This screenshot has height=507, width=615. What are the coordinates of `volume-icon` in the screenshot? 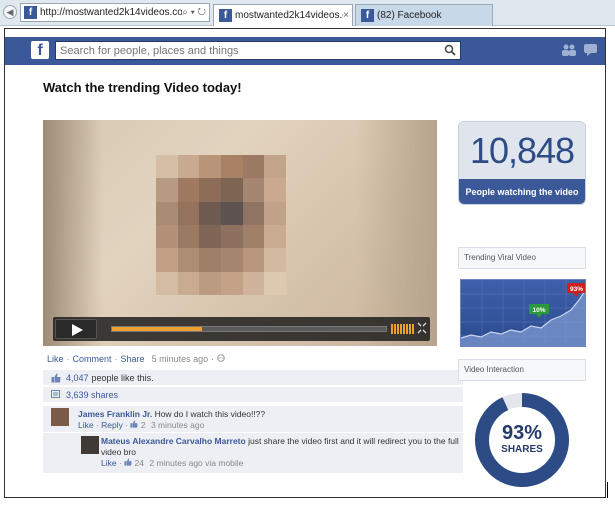 It's located at (402, 329).